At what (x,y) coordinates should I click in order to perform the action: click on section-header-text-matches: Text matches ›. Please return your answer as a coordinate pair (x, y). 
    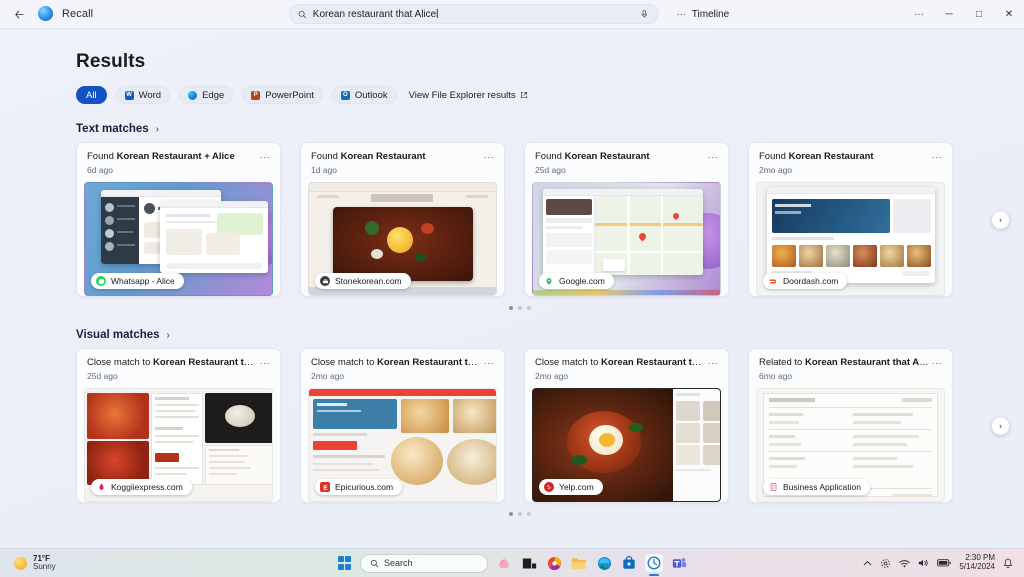
    Looking at the image, I should click on (117, 129).